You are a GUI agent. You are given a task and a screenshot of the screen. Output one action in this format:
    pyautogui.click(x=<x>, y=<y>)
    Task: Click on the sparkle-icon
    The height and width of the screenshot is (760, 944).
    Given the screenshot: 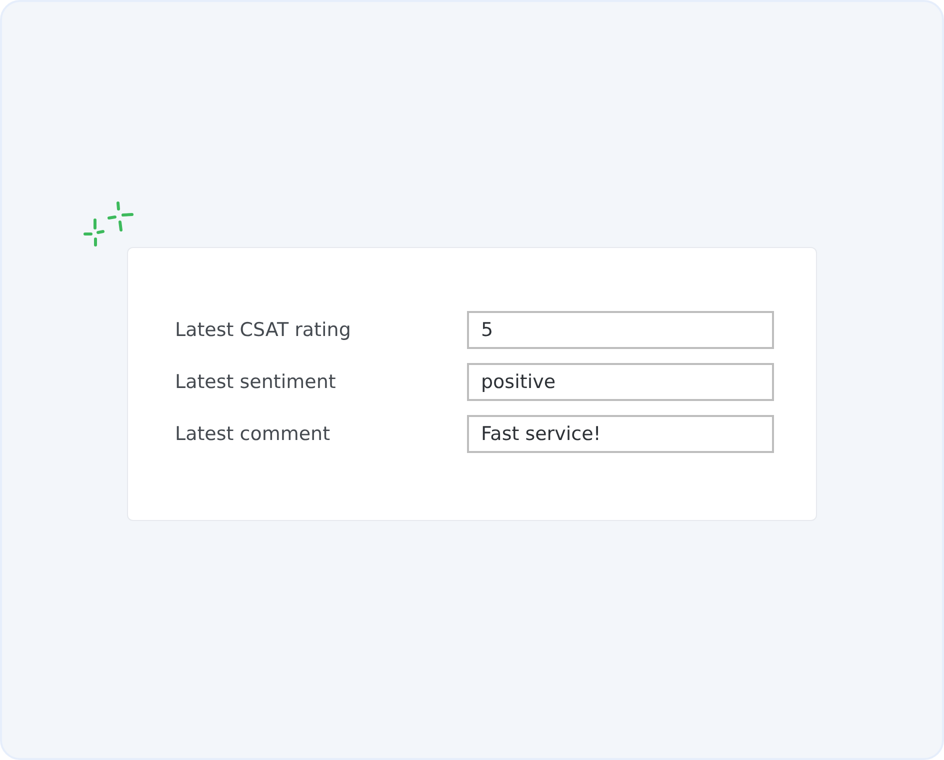 What is the action you would take?
    pyautogui.click(x=109, y=223)
    